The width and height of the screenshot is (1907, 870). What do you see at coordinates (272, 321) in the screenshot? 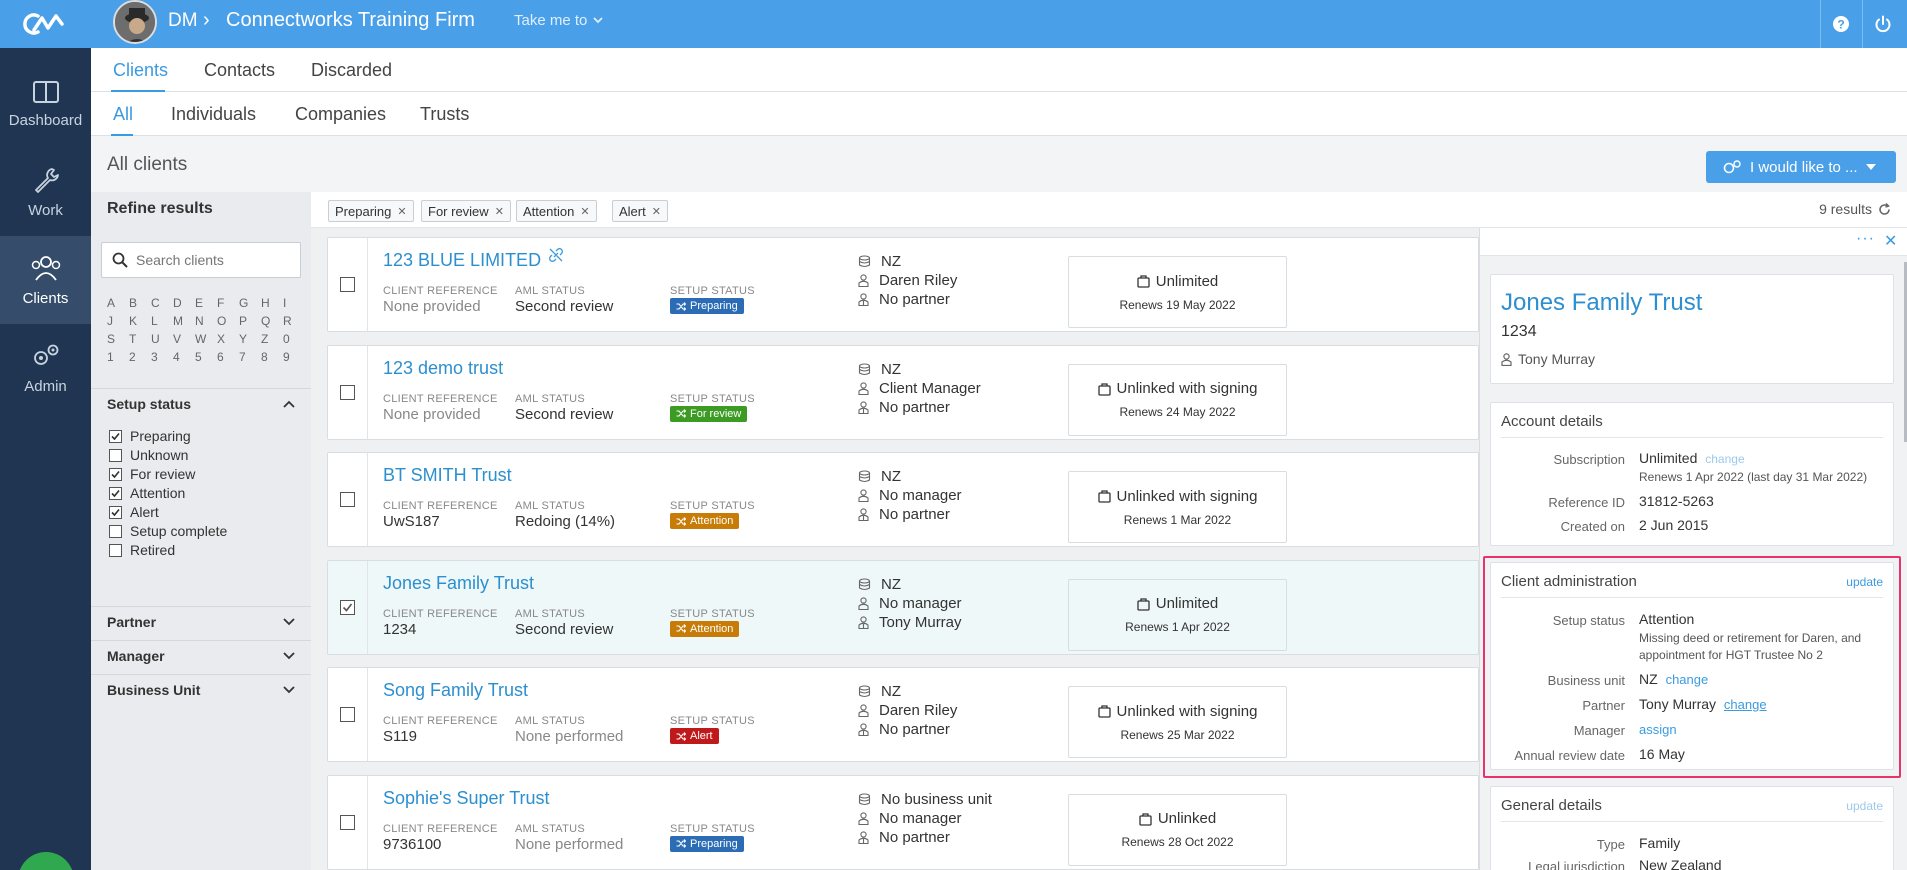
I see `alphabet-letter: Q` at bounding box center [272, 321].